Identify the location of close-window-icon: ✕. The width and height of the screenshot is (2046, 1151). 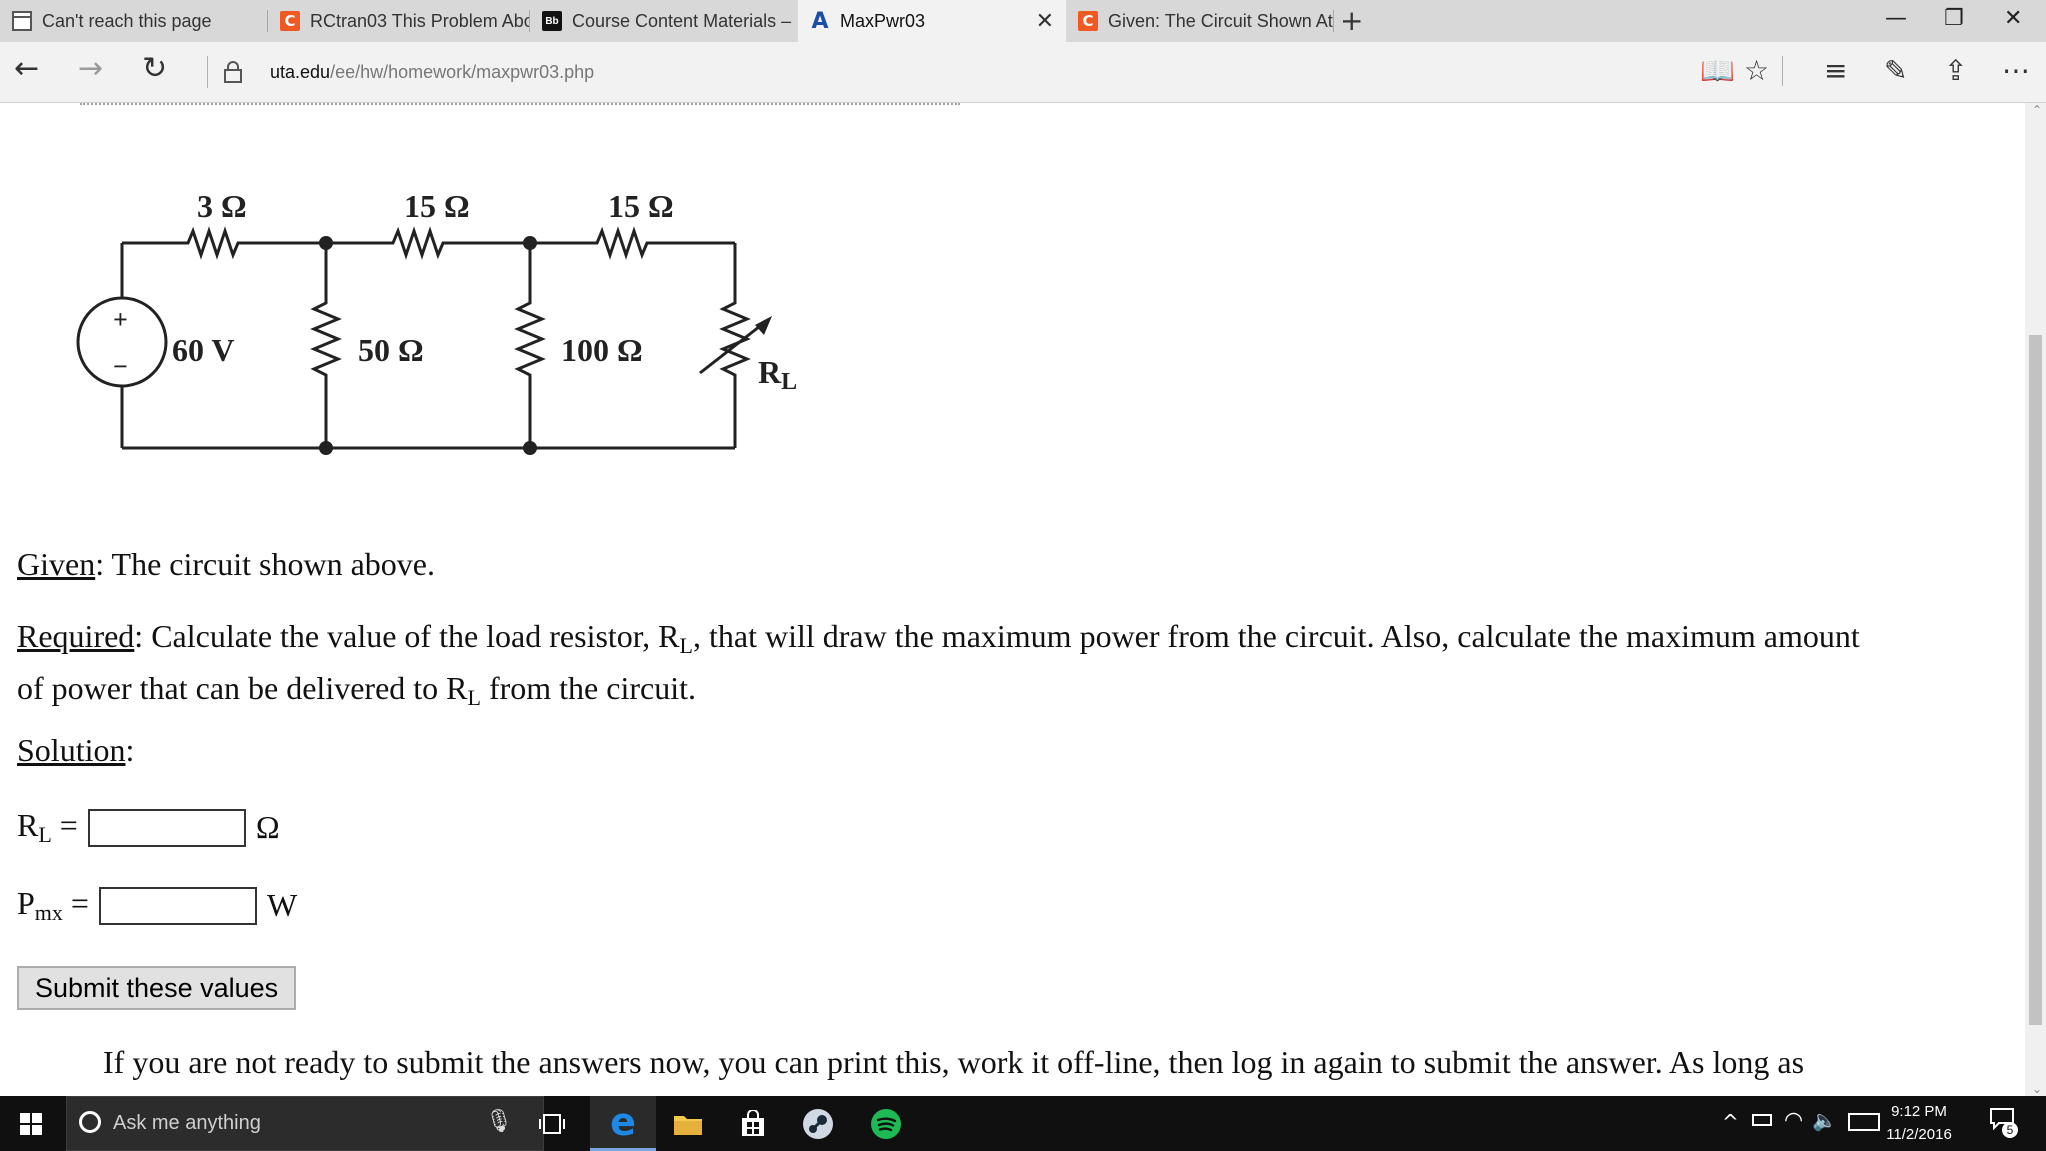
(2013, 18).